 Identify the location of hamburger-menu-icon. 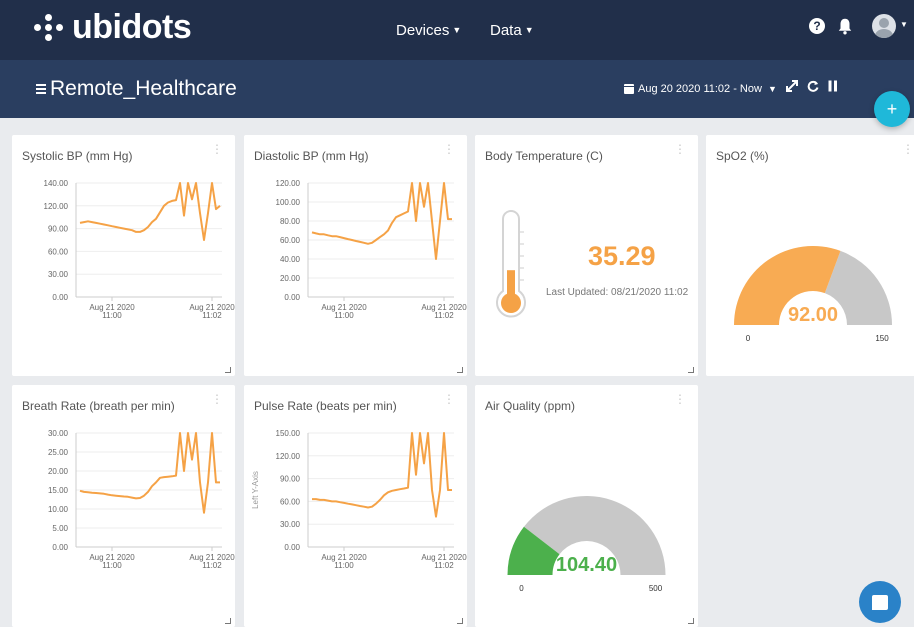
(41, 90).